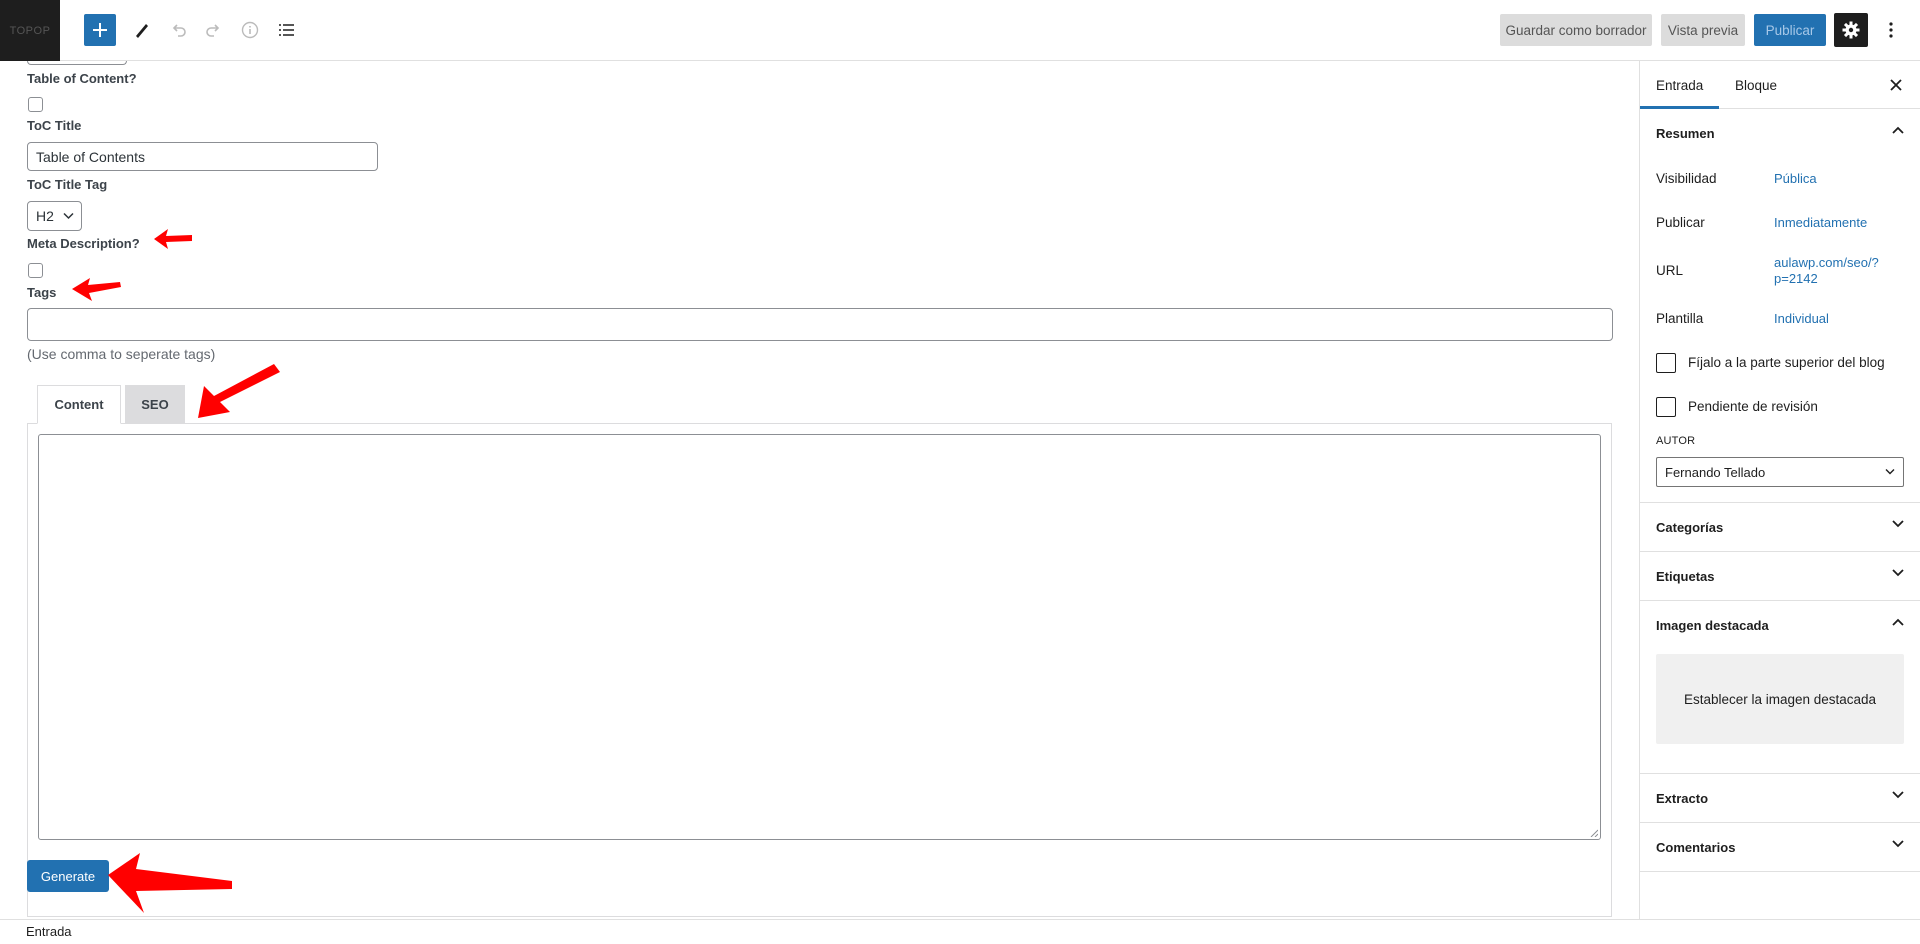  I want to click on tab-content: Content, so click(79, 404).